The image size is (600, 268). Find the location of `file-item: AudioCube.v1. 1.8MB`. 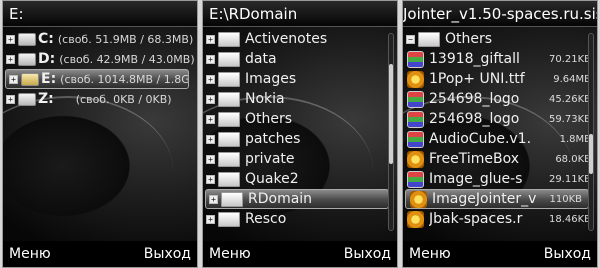

file-item: AudioCube.v1. 1.8MB is located at coordinates (500, 139).